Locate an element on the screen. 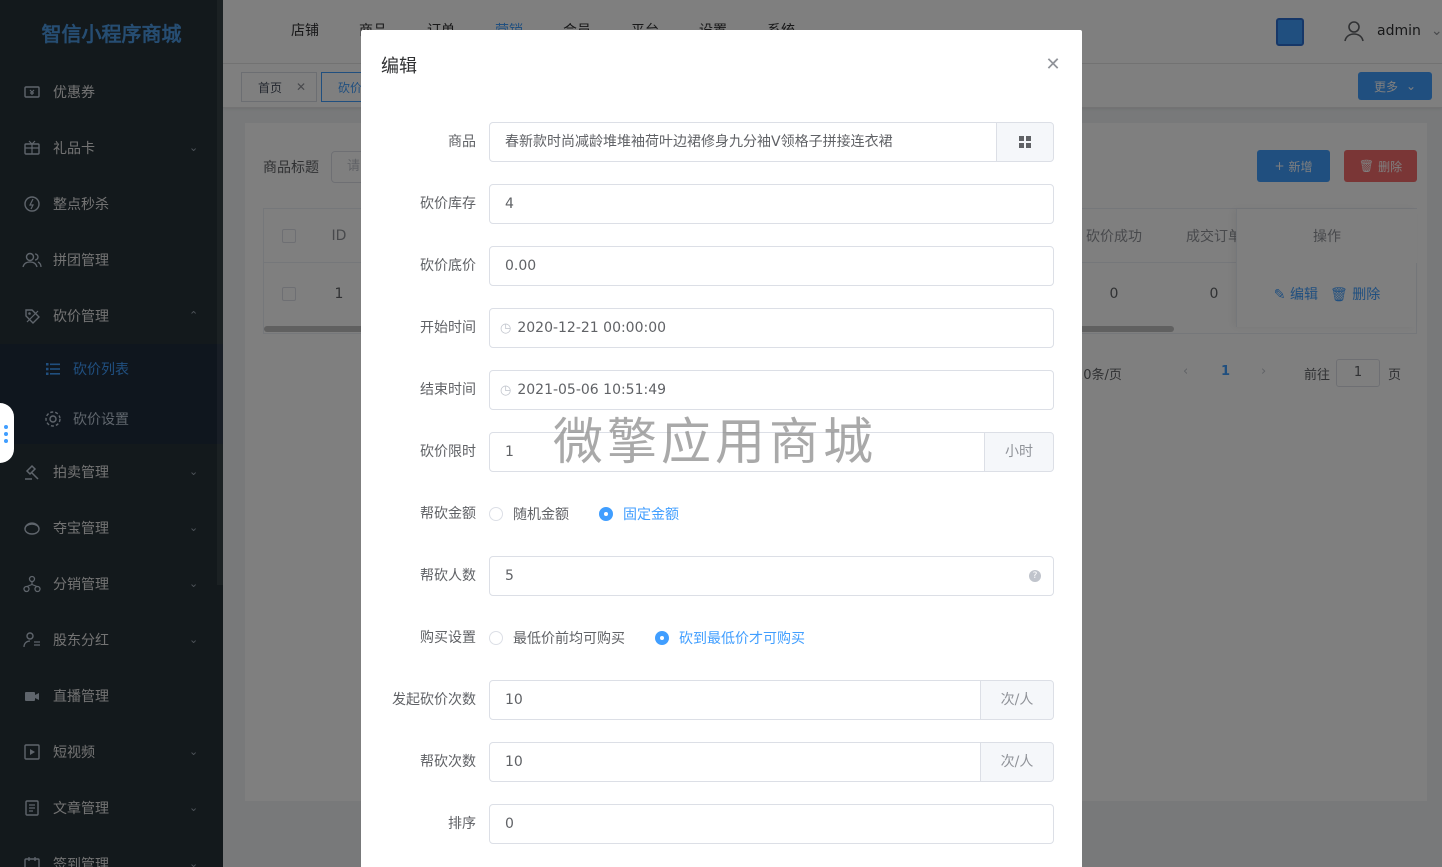 The width and height of the screenshot is (1442, 867). radio-buy-at-lowest: 砍到最低价才可购买 is located at coordinates (730, 638).